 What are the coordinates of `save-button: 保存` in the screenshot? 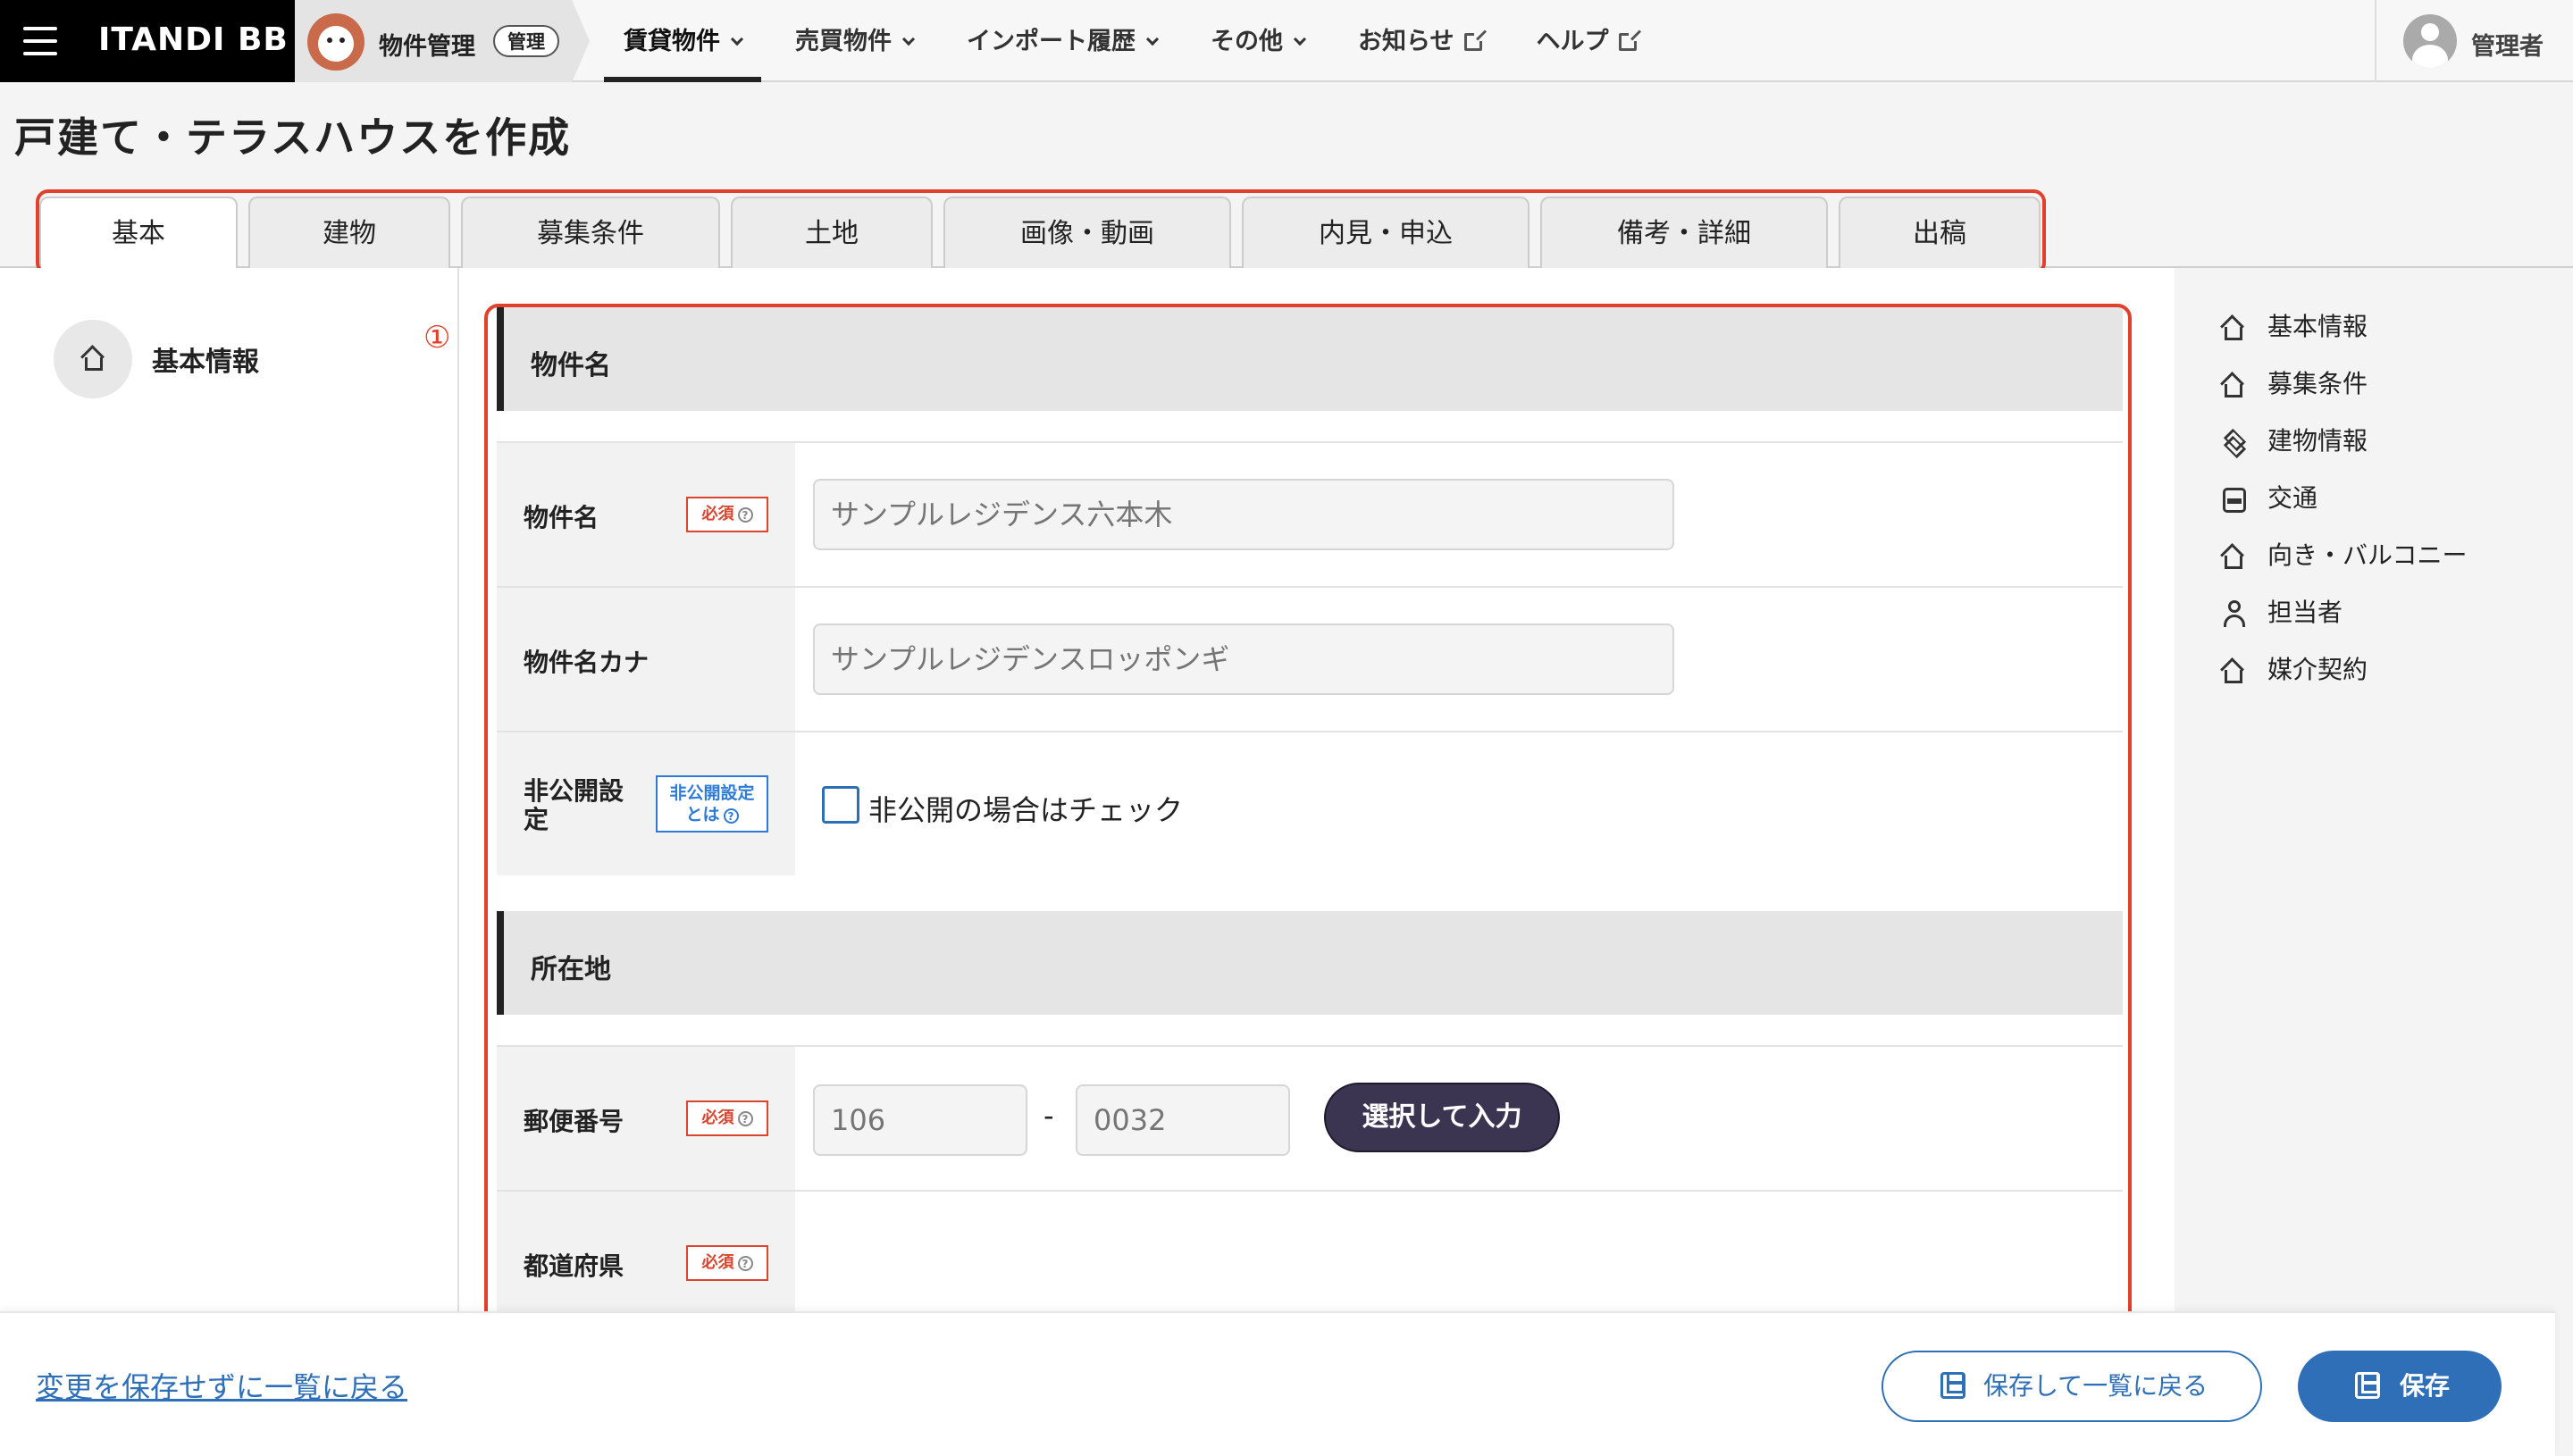 It's located at (2400, 1386).